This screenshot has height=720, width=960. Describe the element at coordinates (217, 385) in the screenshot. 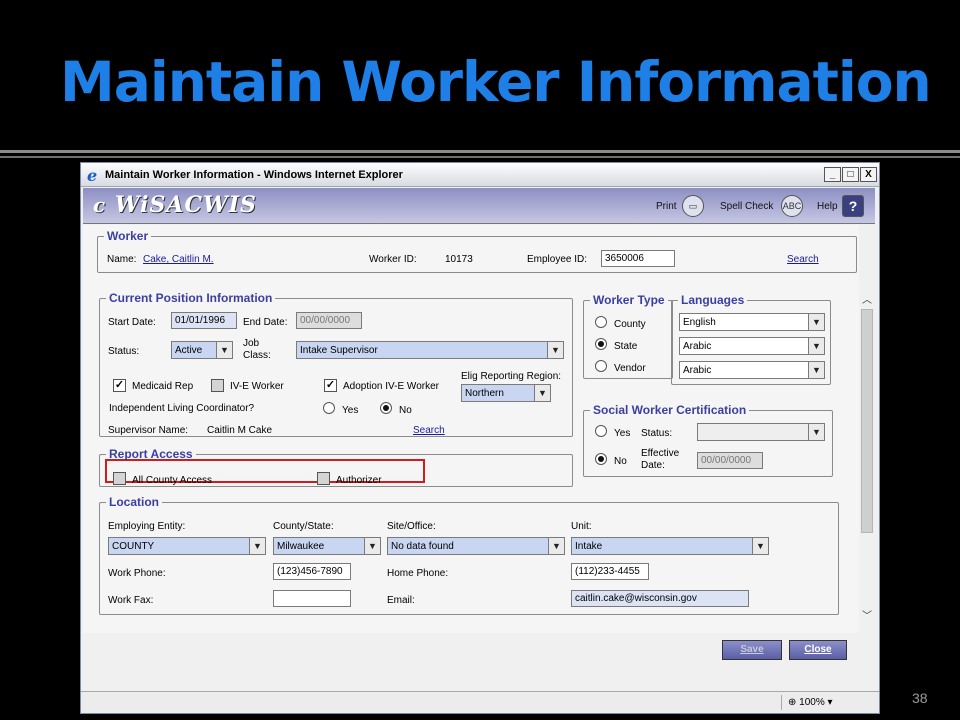

I see `ive-worker-checkbox` at that location.